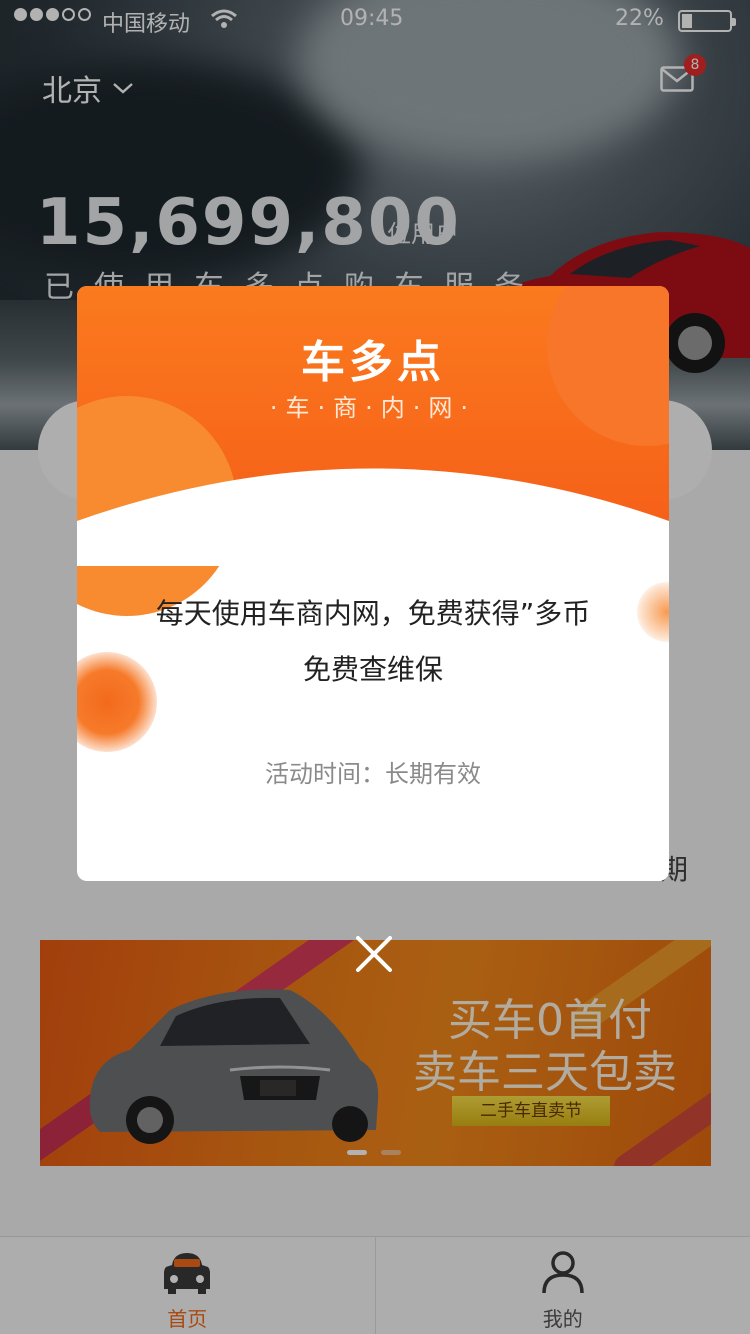  What do you see at coordinates (373, 613) in the screenshot?
I see `modal-message-line-1: 每天使用车商内网，免费获得”多币` at bounding box center [373, 613].